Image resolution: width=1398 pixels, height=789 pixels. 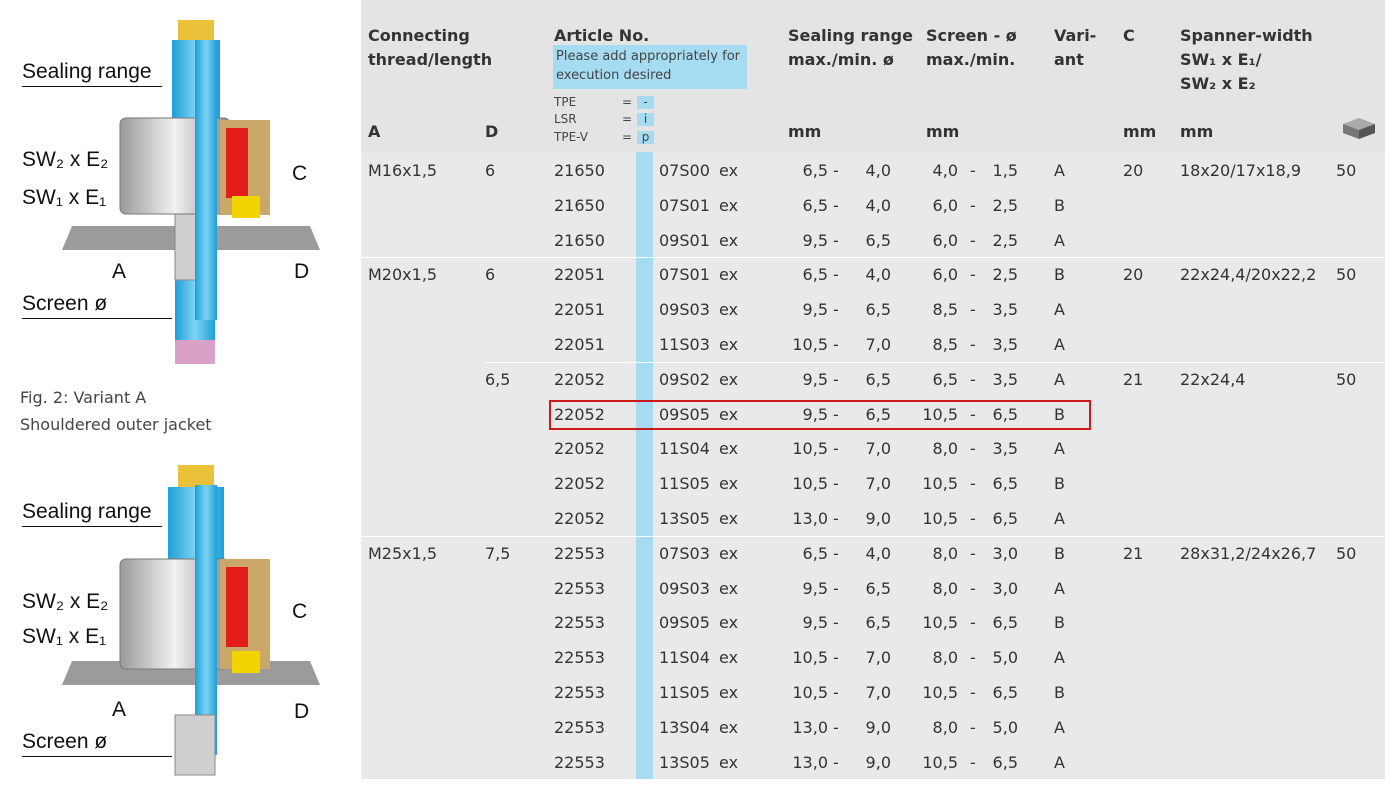 What do you see at coordinates (492, 131) in the screenshot?
I see `subheader-d: D` at bounding box center [492, 131].